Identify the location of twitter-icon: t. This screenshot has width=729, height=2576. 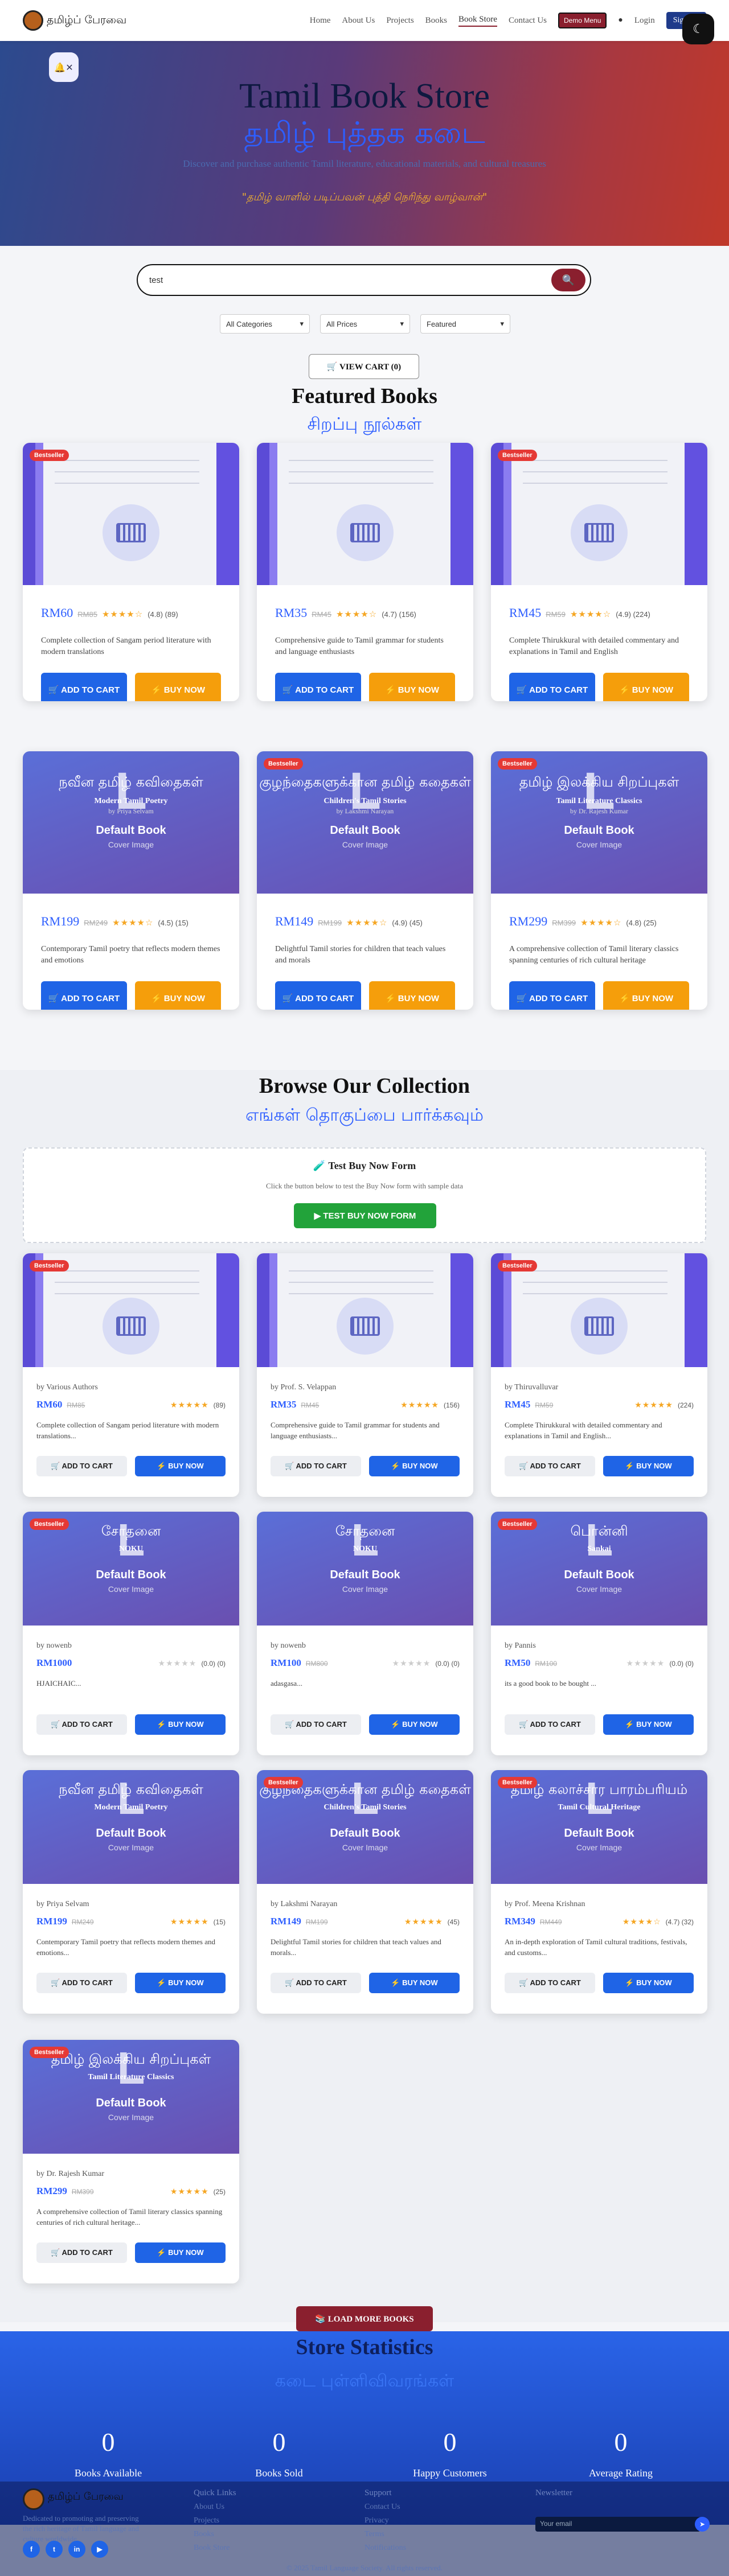
(54, 2550).